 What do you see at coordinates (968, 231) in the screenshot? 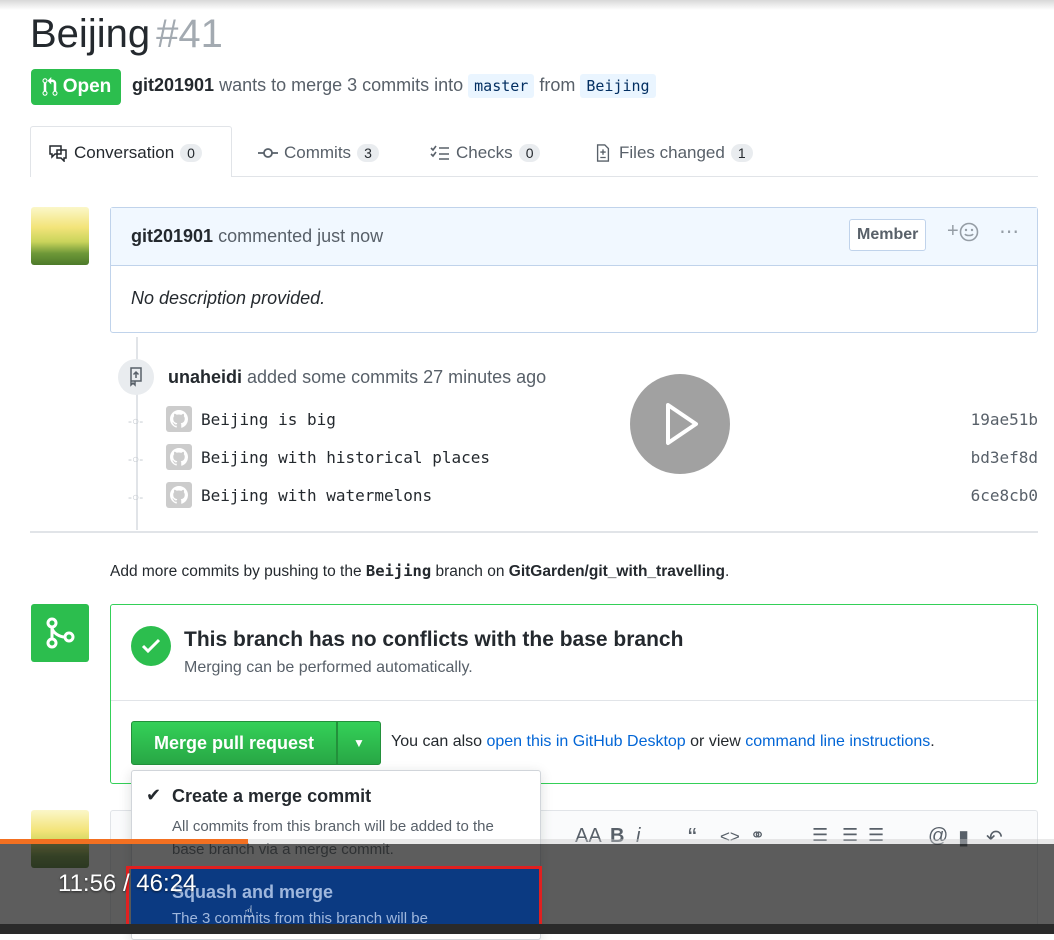
I see `smiley-icon` at bounding box center [968, 231].